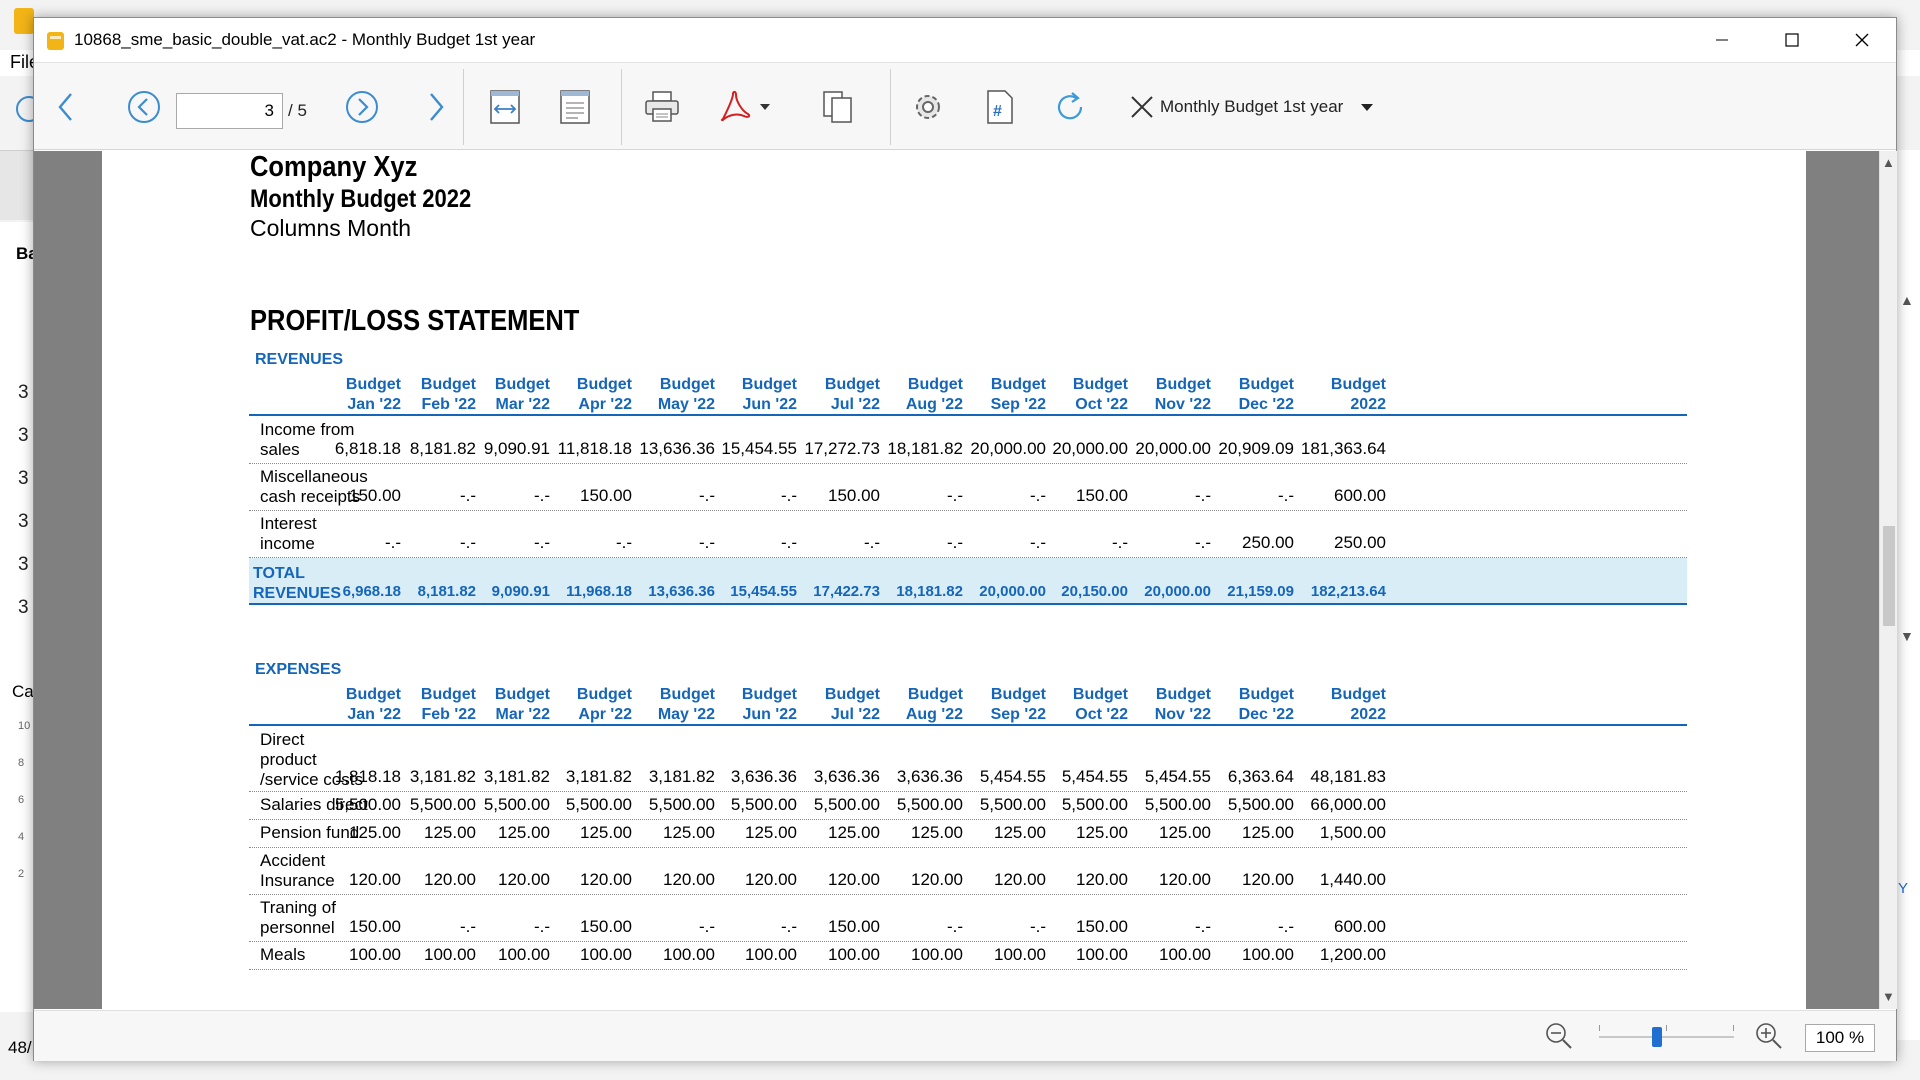 Image resolution: width=1920 pixels, height=1080 pixels. I want to click on minimize-icon, so click(1722, 40).